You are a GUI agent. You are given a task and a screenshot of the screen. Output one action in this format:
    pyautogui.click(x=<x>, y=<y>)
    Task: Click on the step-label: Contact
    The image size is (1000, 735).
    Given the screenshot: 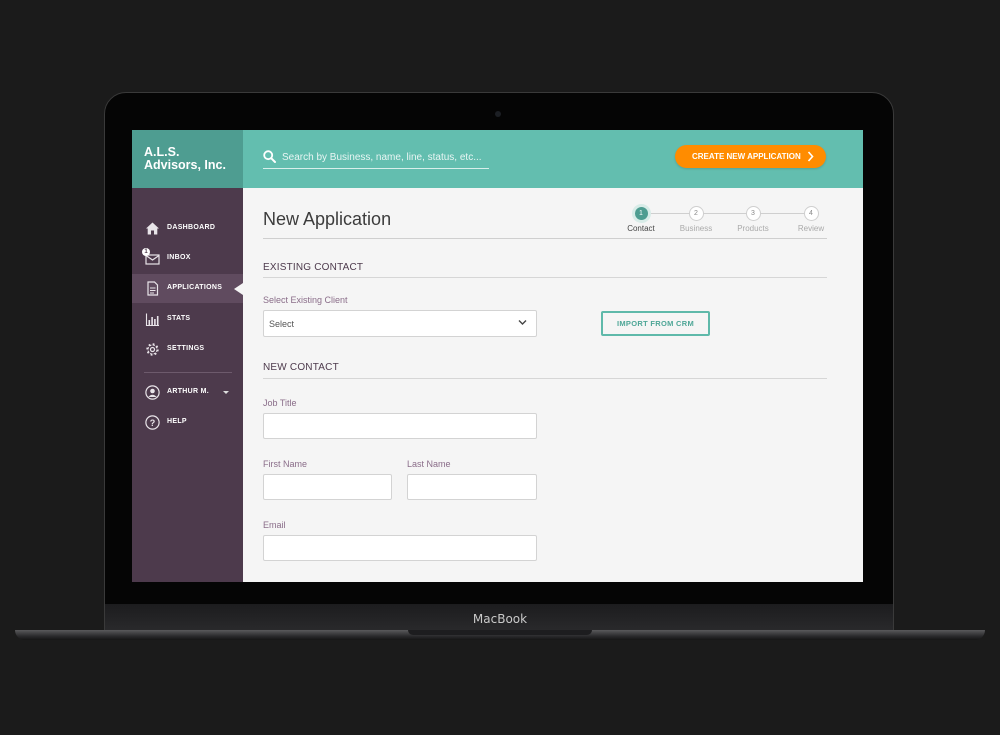 What is the action you would take?
    pyautogui.click(x=641, y=228)
    